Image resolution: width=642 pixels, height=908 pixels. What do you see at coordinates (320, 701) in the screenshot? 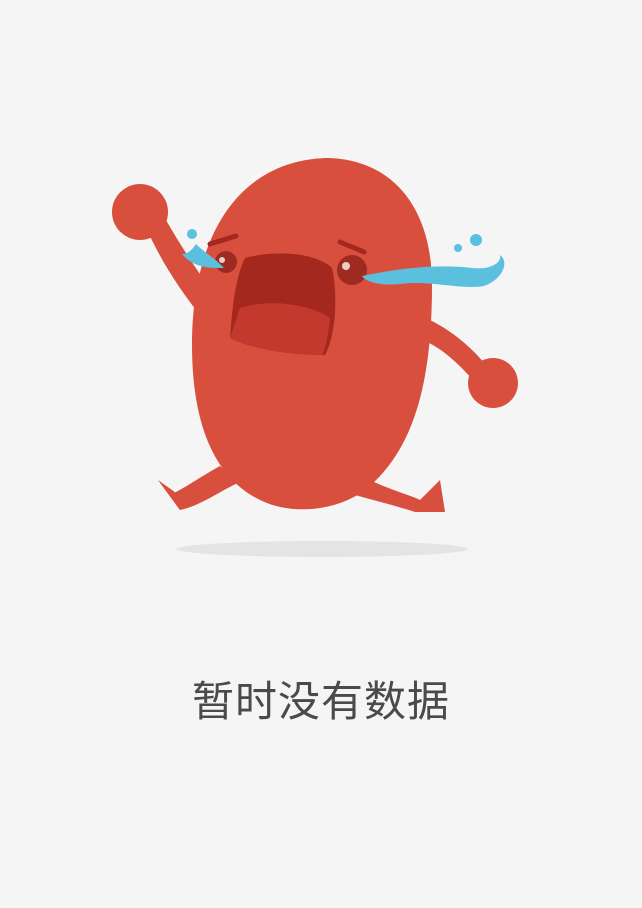
I see `empty-state-message: 暂时没有数据` at bounding box center [320, 701].